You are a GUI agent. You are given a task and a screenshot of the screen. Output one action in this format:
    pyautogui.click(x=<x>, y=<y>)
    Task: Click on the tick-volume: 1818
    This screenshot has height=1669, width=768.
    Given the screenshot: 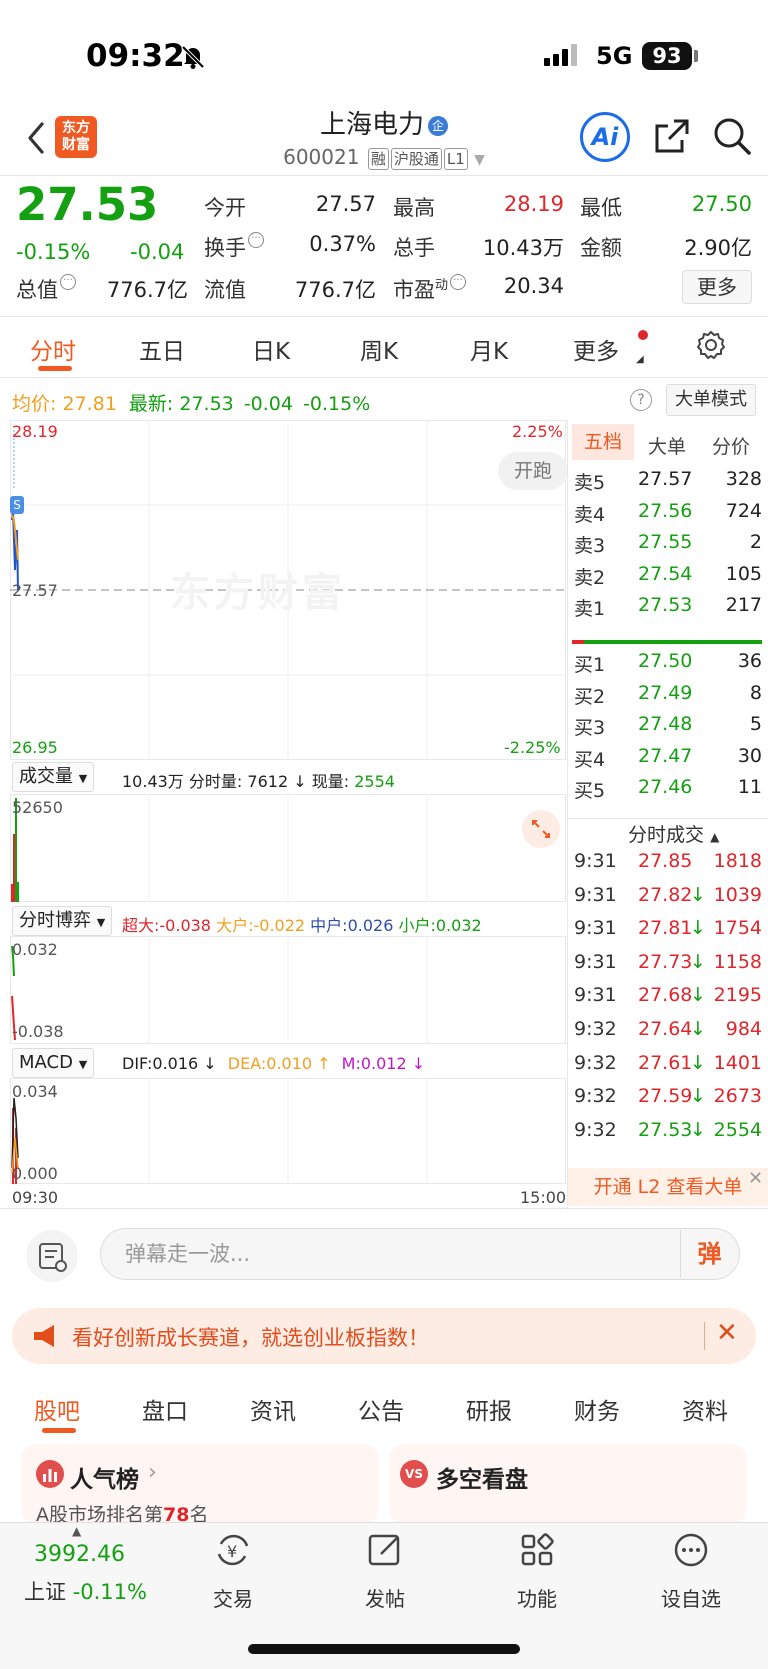 What is the action you would take?
    pyautogui.click(x=737, y=861)
    